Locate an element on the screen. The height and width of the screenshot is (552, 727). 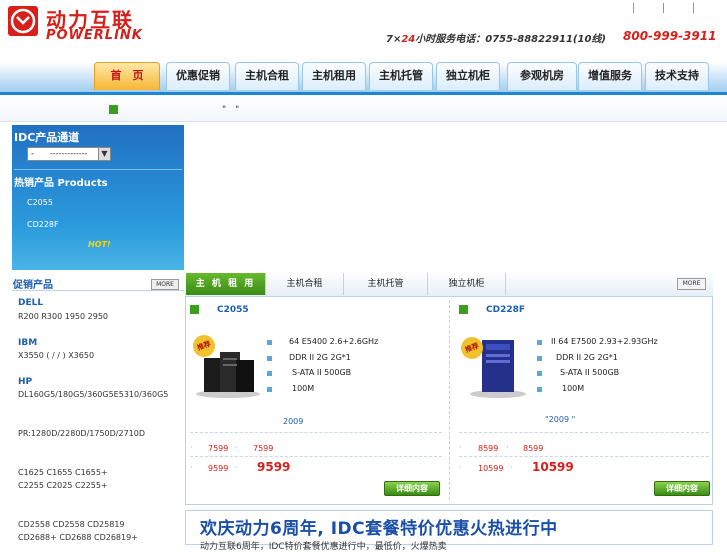
price-original: 10599 is located at coordinates (491, 468).